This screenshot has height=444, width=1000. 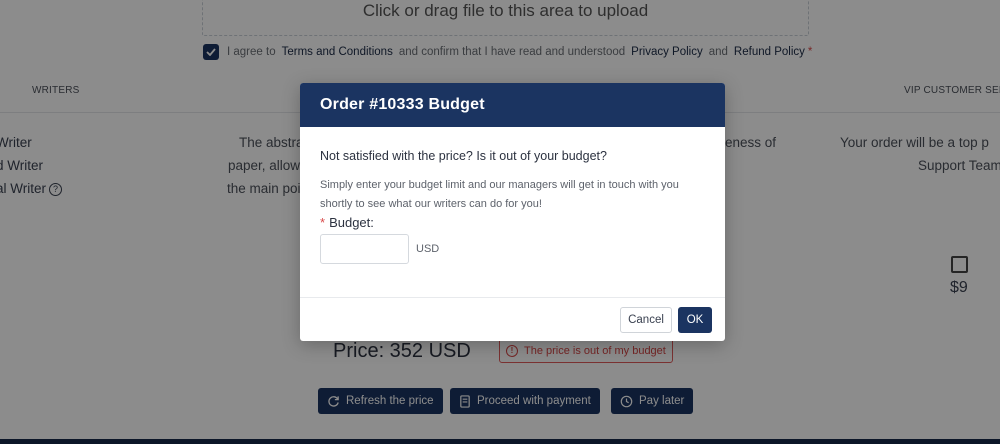 I want to click on budget-label-text: Budget:, so click(x=351, y=222).